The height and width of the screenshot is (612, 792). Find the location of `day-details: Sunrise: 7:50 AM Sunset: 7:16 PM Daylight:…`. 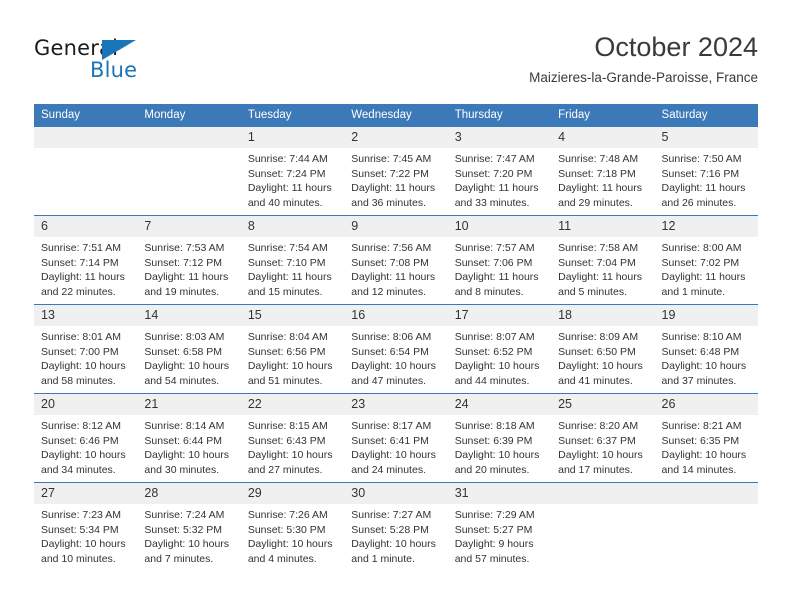

day-details: Sunrise: 7:50 AM Sunset: 7:16 PM Daylight:… is located at coordinates (706, 179).